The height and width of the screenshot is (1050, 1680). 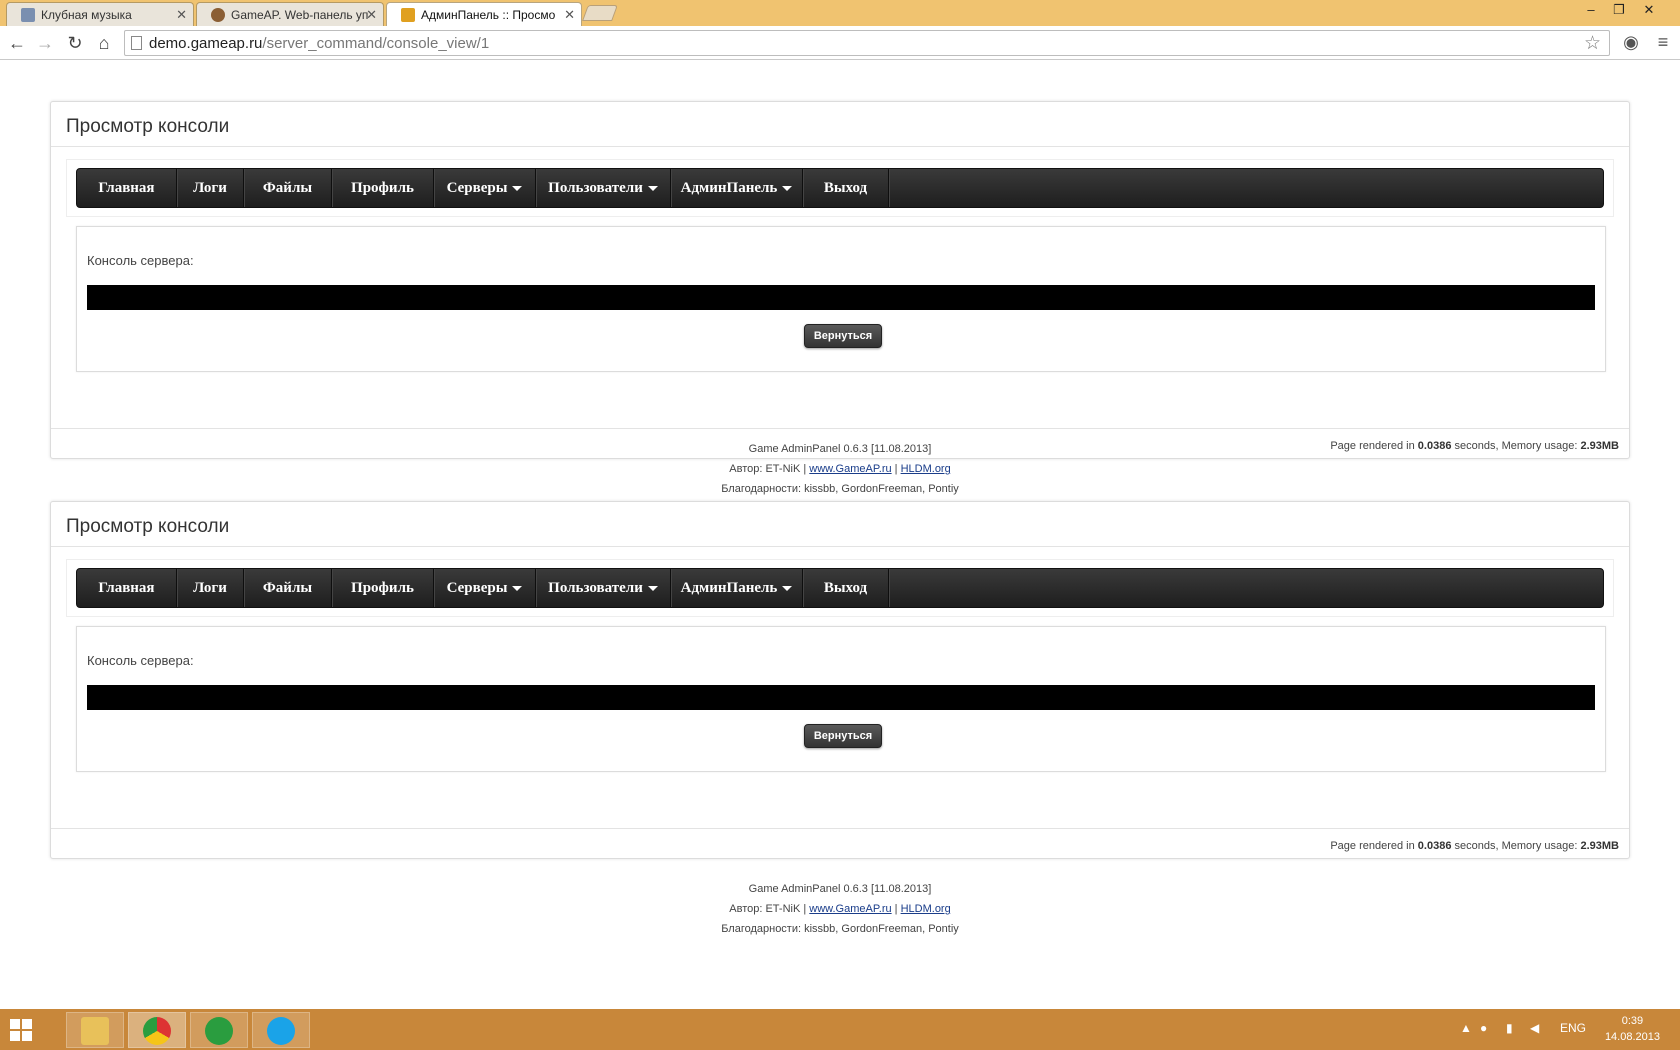 What do you see at coordinates (1573, 1028) in the screenshot?
I see `language-indicator: ENG` at bounding box center [1573, 1028].